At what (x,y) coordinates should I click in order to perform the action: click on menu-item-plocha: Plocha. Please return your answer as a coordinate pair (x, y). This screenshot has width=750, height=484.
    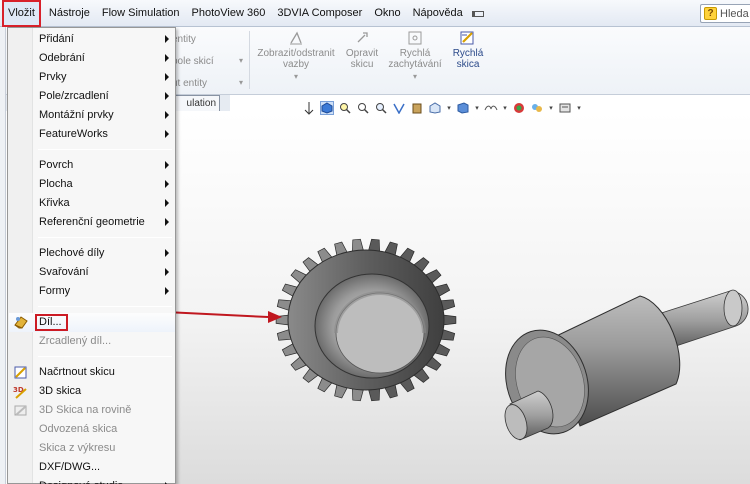
    Looking at the image, I should click on (92, 184).